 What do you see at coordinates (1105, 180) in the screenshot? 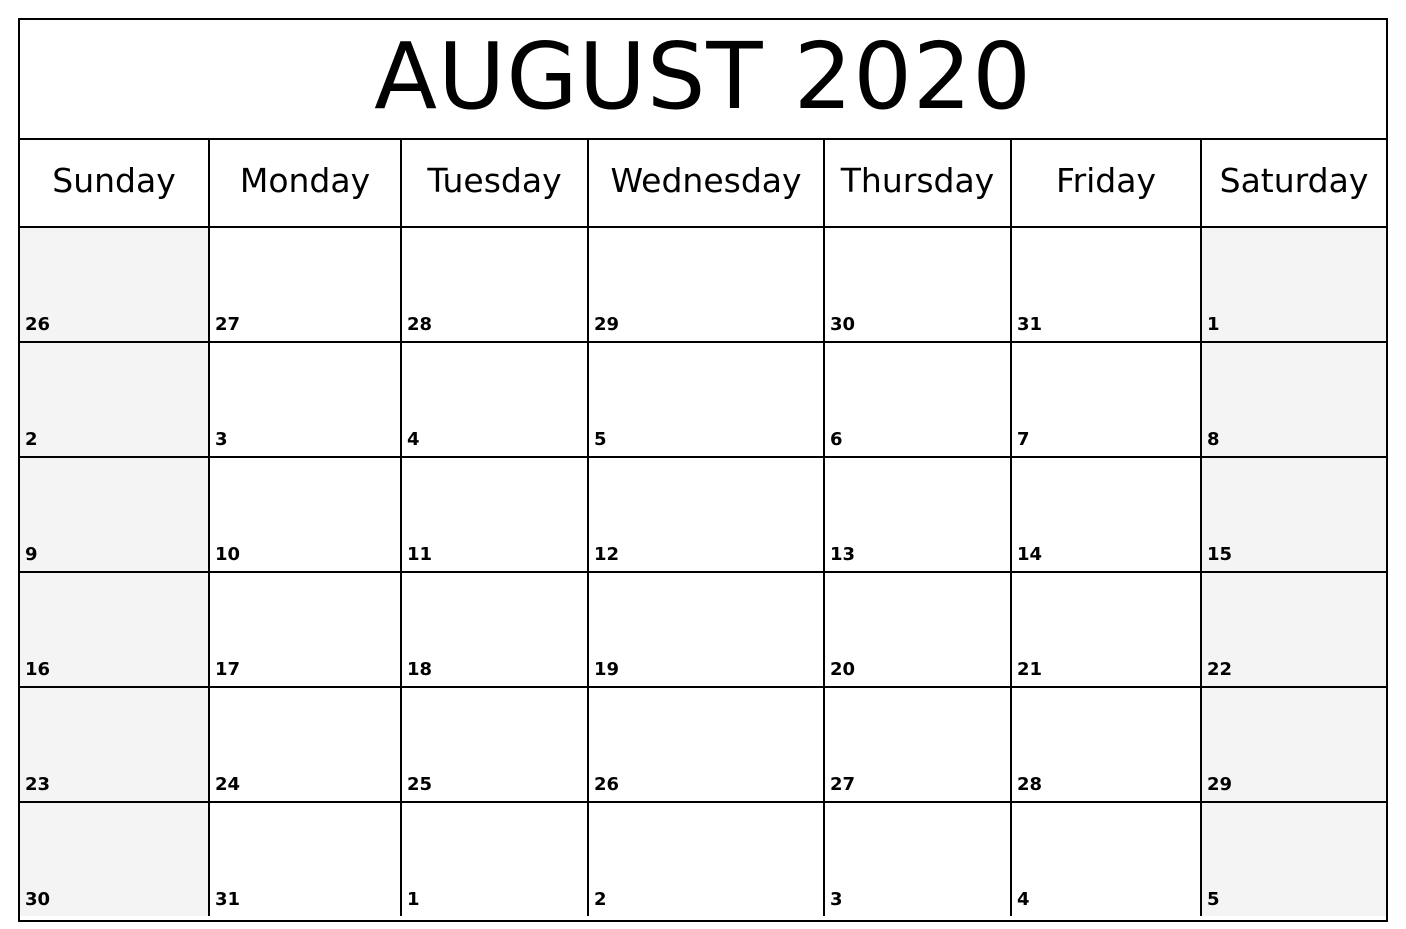
I see `weekday-header-label: Friday` at bounding box center [1105, 180].